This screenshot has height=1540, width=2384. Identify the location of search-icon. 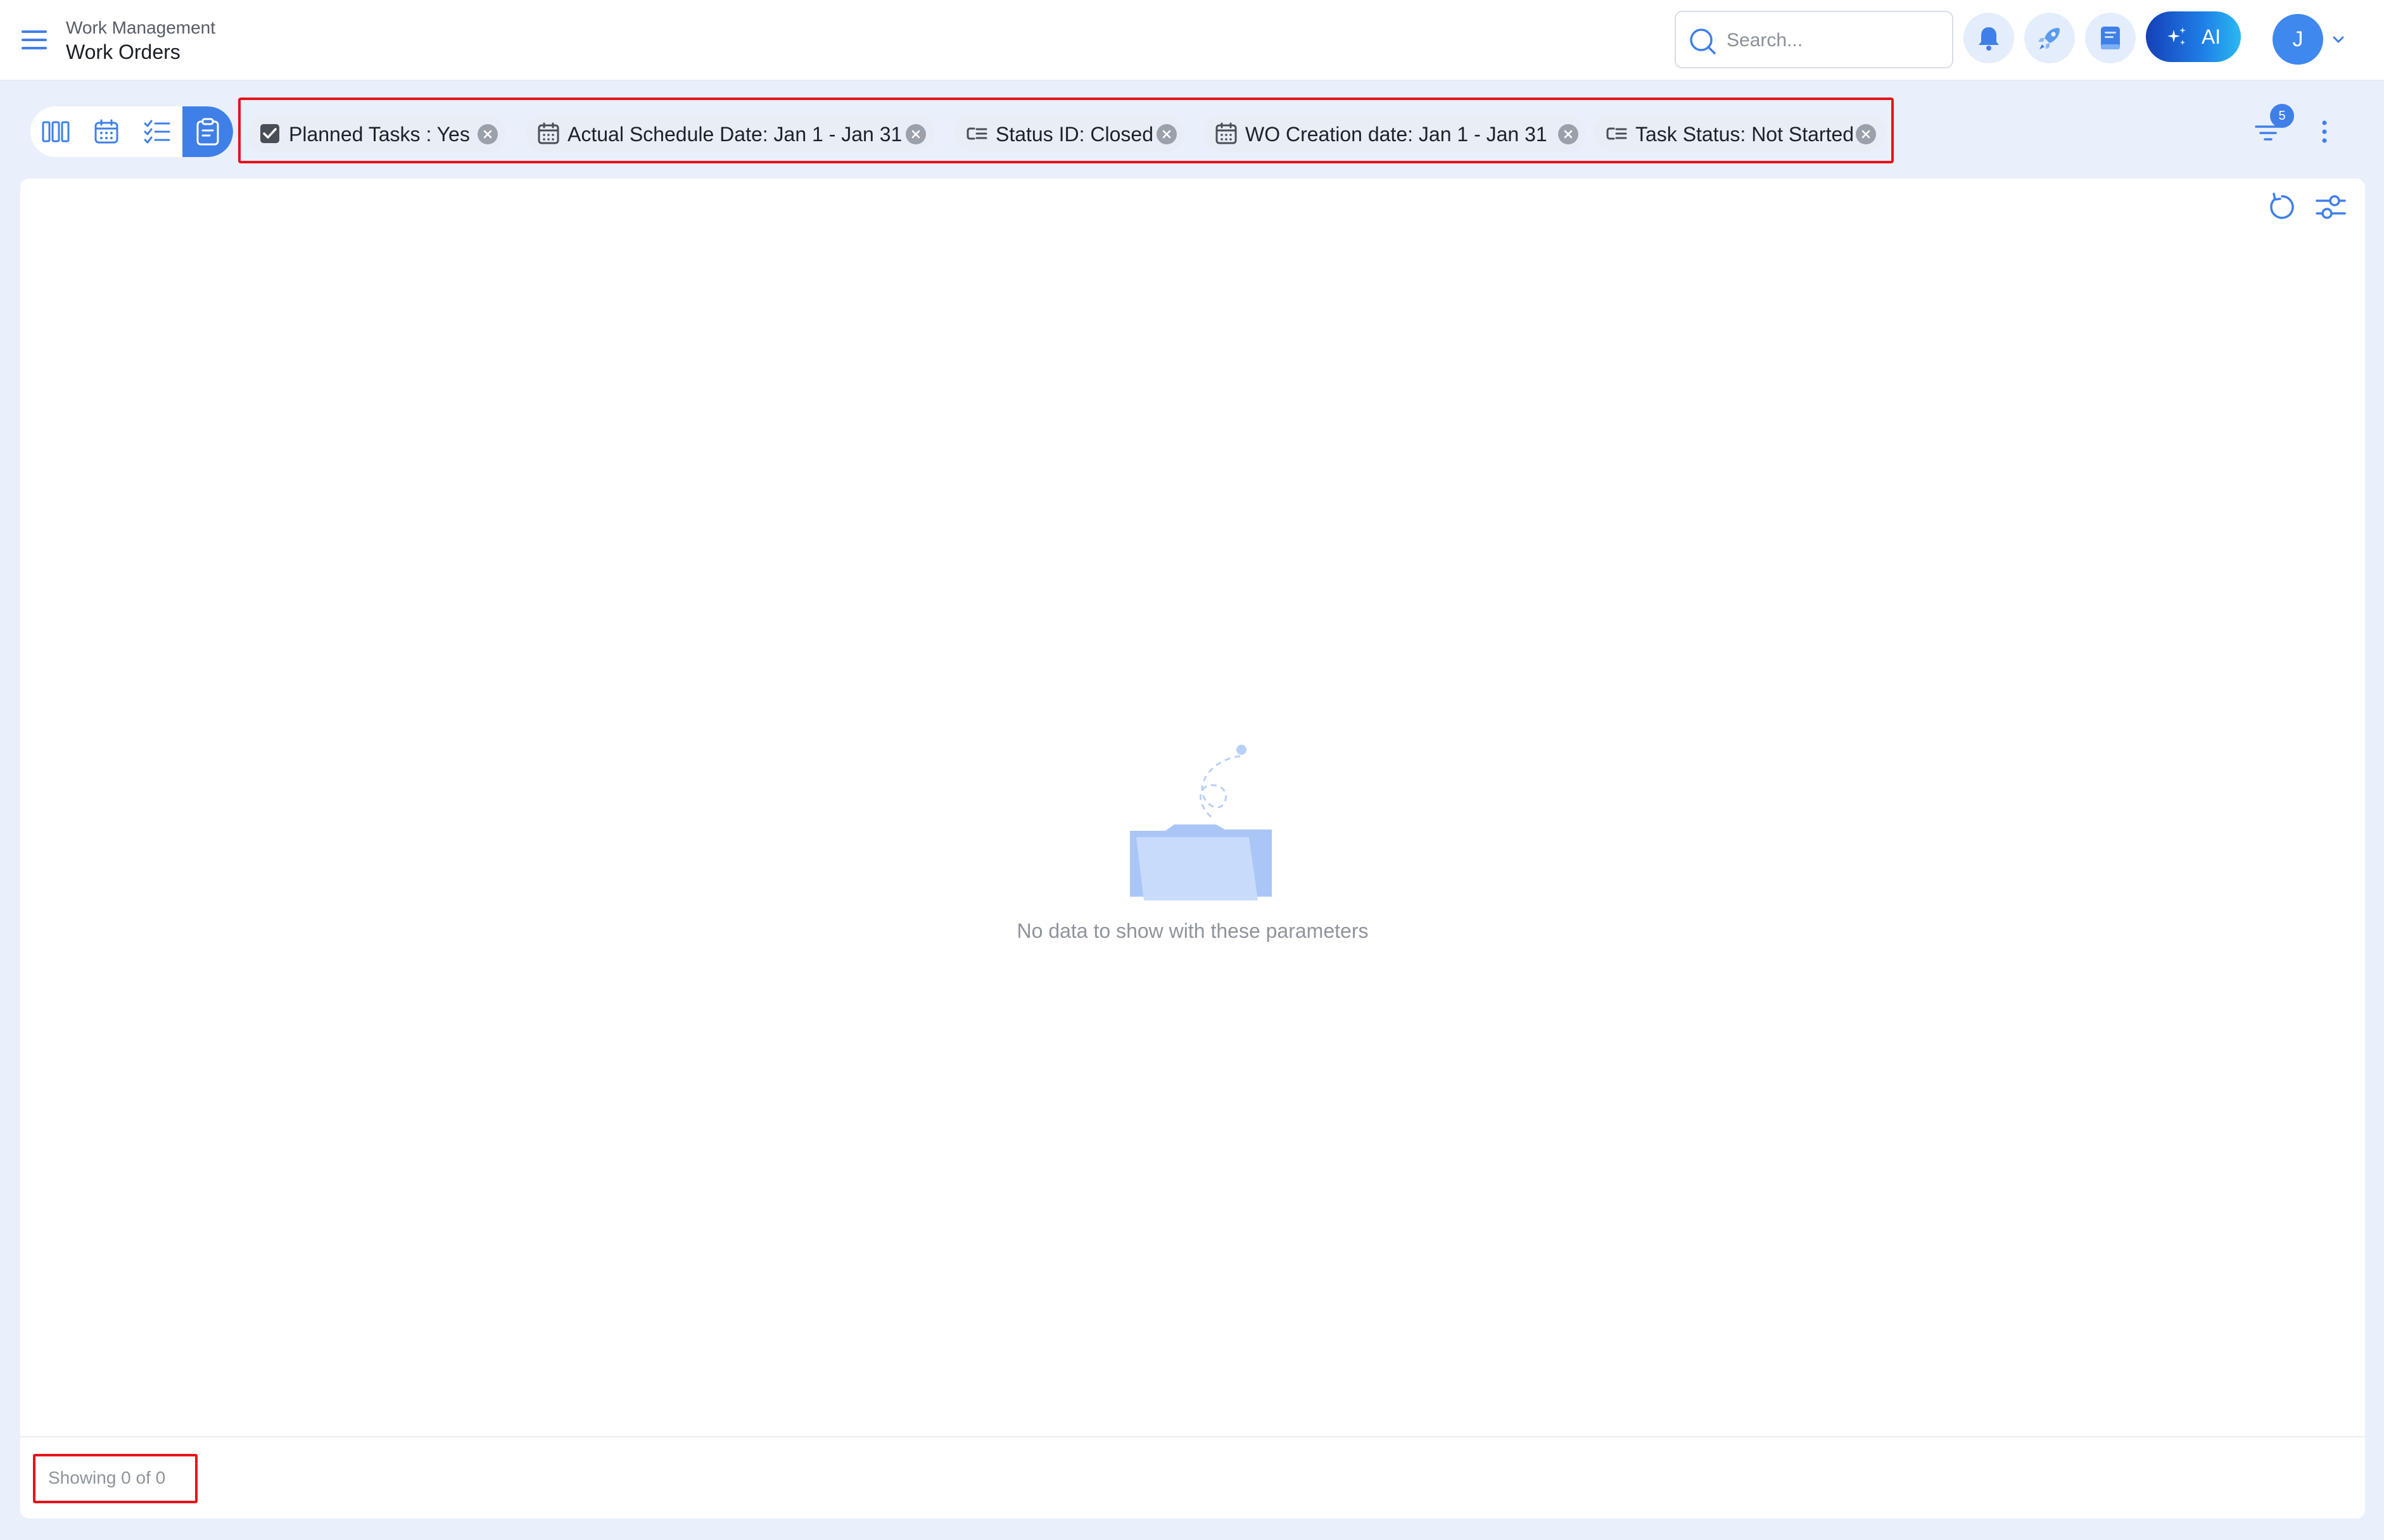
(1703, 41).